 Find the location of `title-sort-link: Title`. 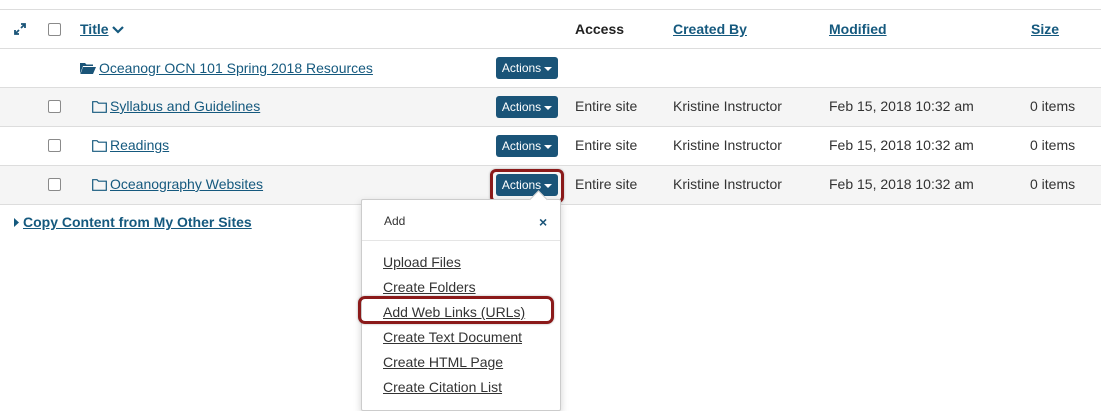

title-sort-link: Title is located at coordinates (102, 29).